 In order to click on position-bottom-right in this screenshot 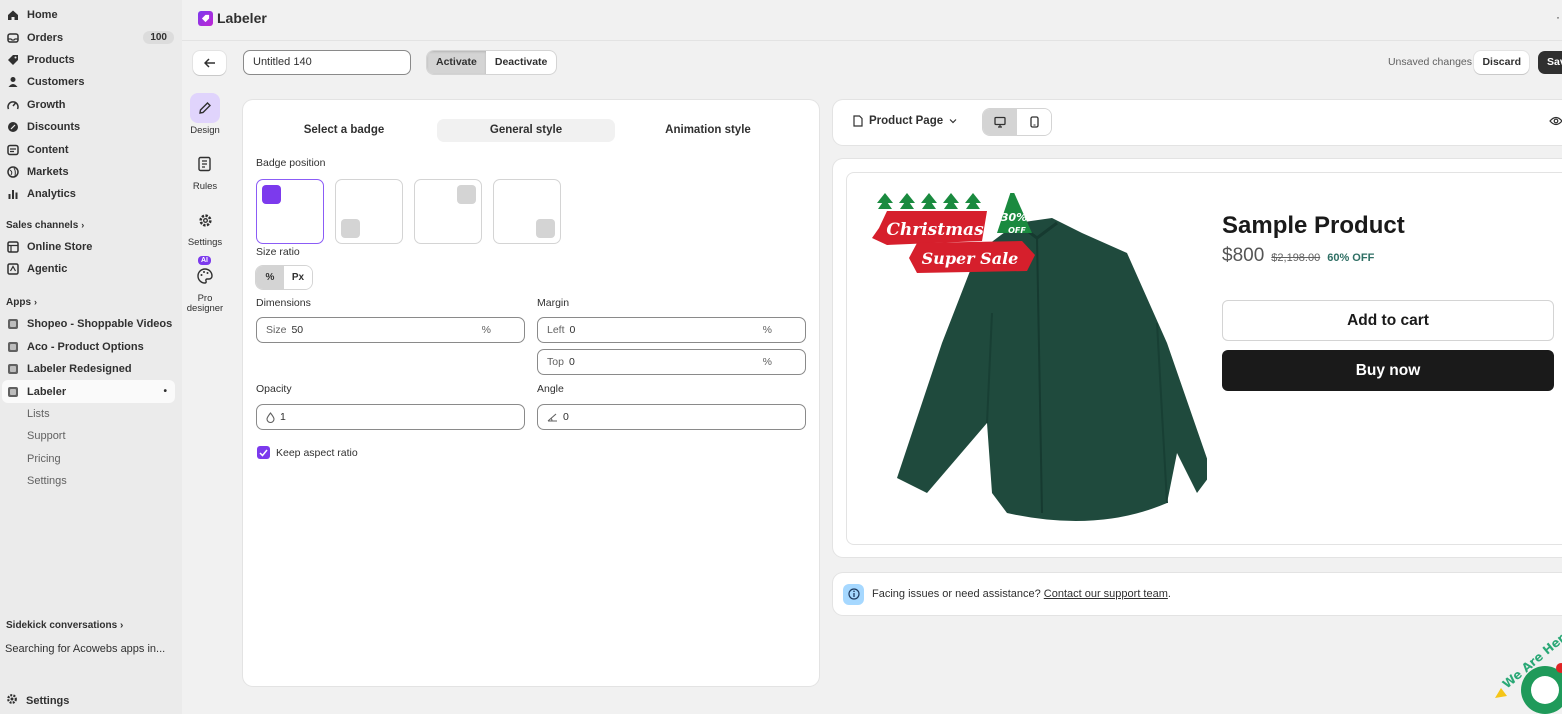, I will do `click(527, 211)`.